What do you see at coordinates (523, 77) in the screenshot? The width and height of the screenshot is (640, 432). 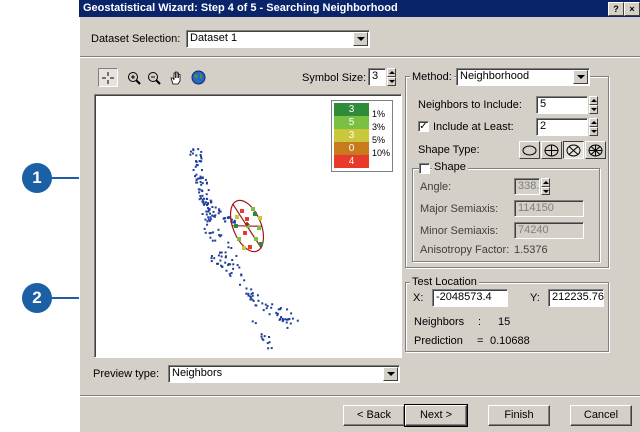 I see `method-select: Neighborhood` at bounding box center [523, 77].